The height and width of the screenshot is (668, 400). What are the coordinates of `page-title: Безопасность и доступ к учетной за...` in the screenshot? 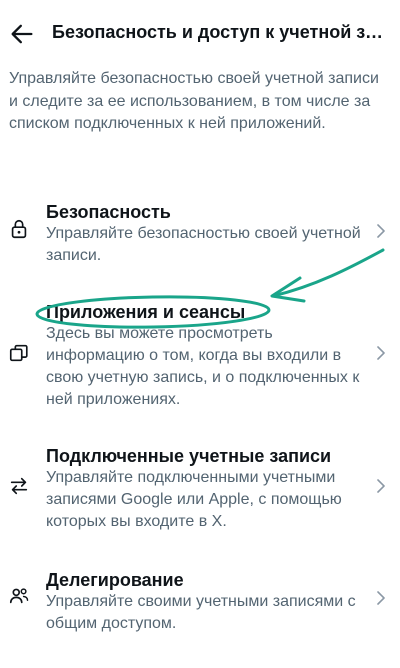 It's located at (219, 32).